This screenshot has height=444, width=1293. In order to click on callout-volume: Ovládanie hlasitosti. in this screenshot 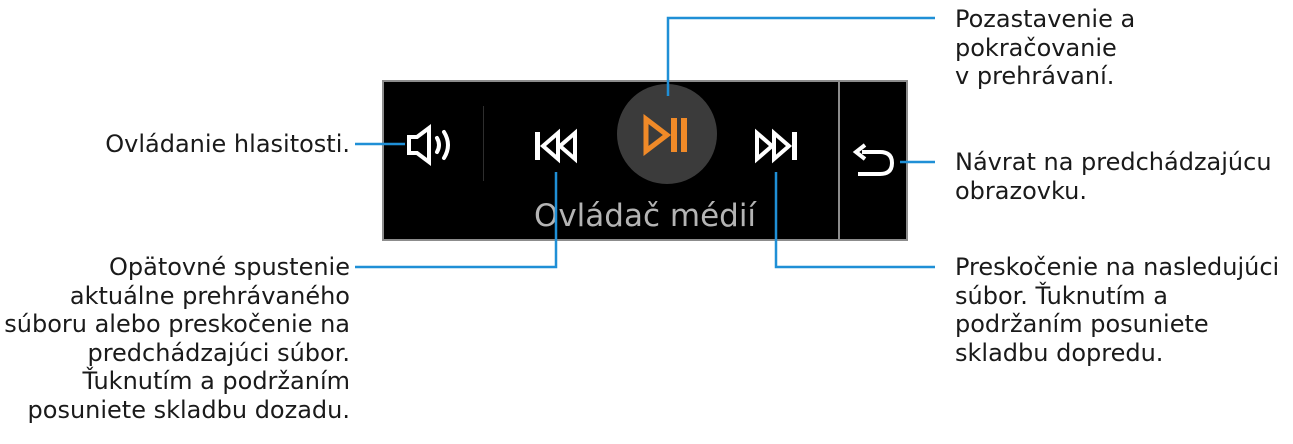, I will do `click(227, 144)`.